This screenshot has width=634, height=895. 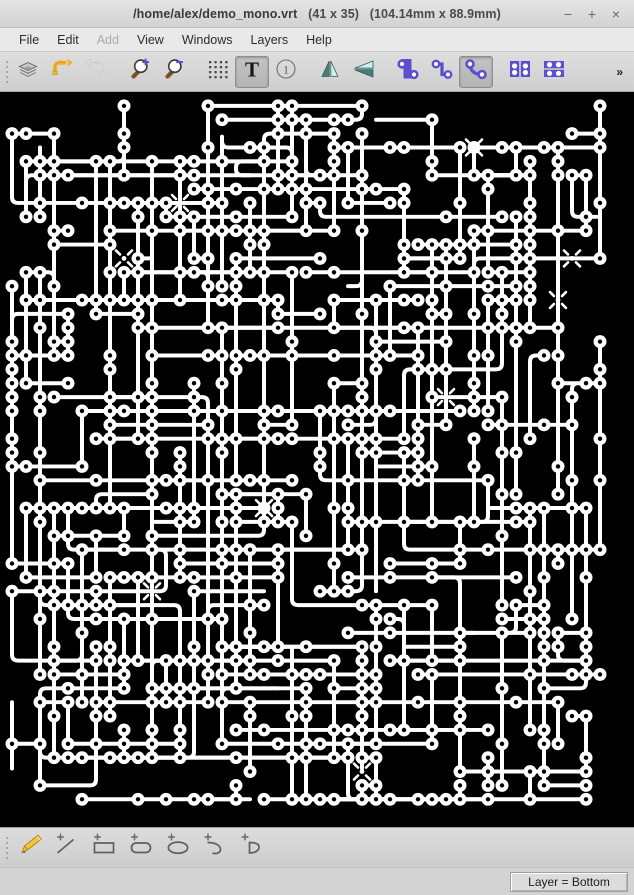 I want to click on pad-array-rows-button, so click(x=554, y=72).